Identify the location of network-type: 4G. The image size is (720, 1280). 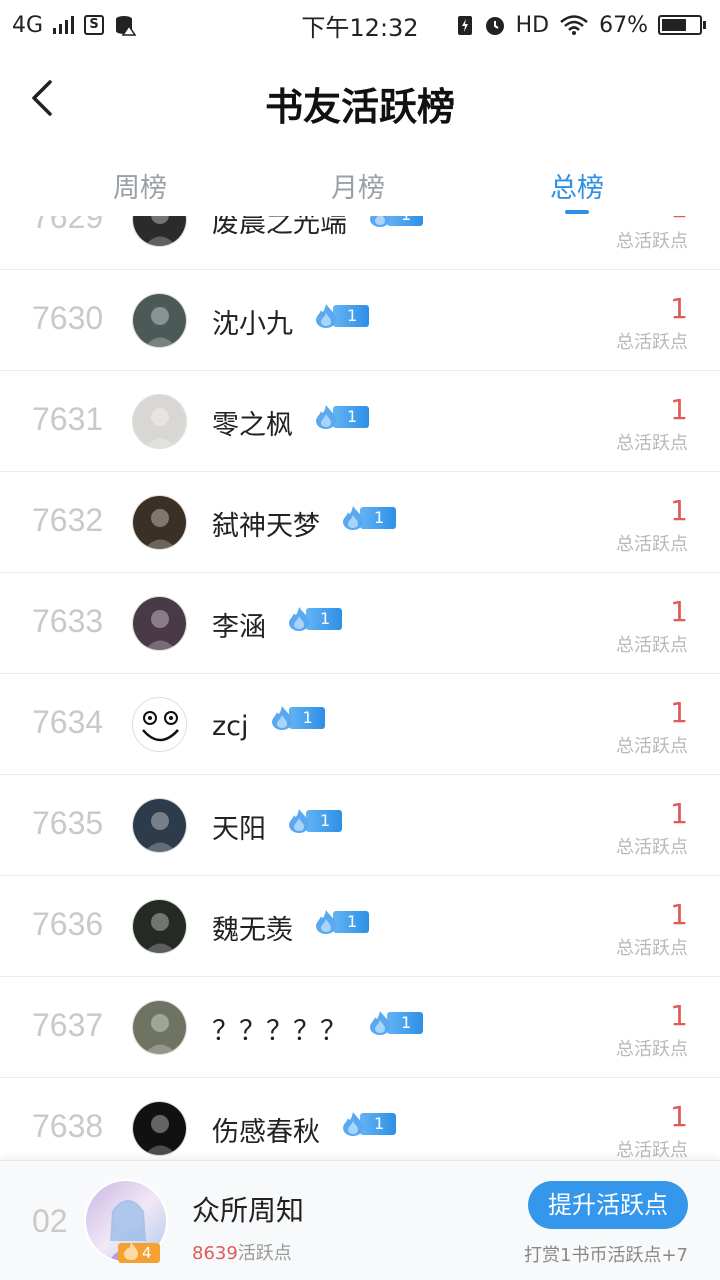
(28, 25).